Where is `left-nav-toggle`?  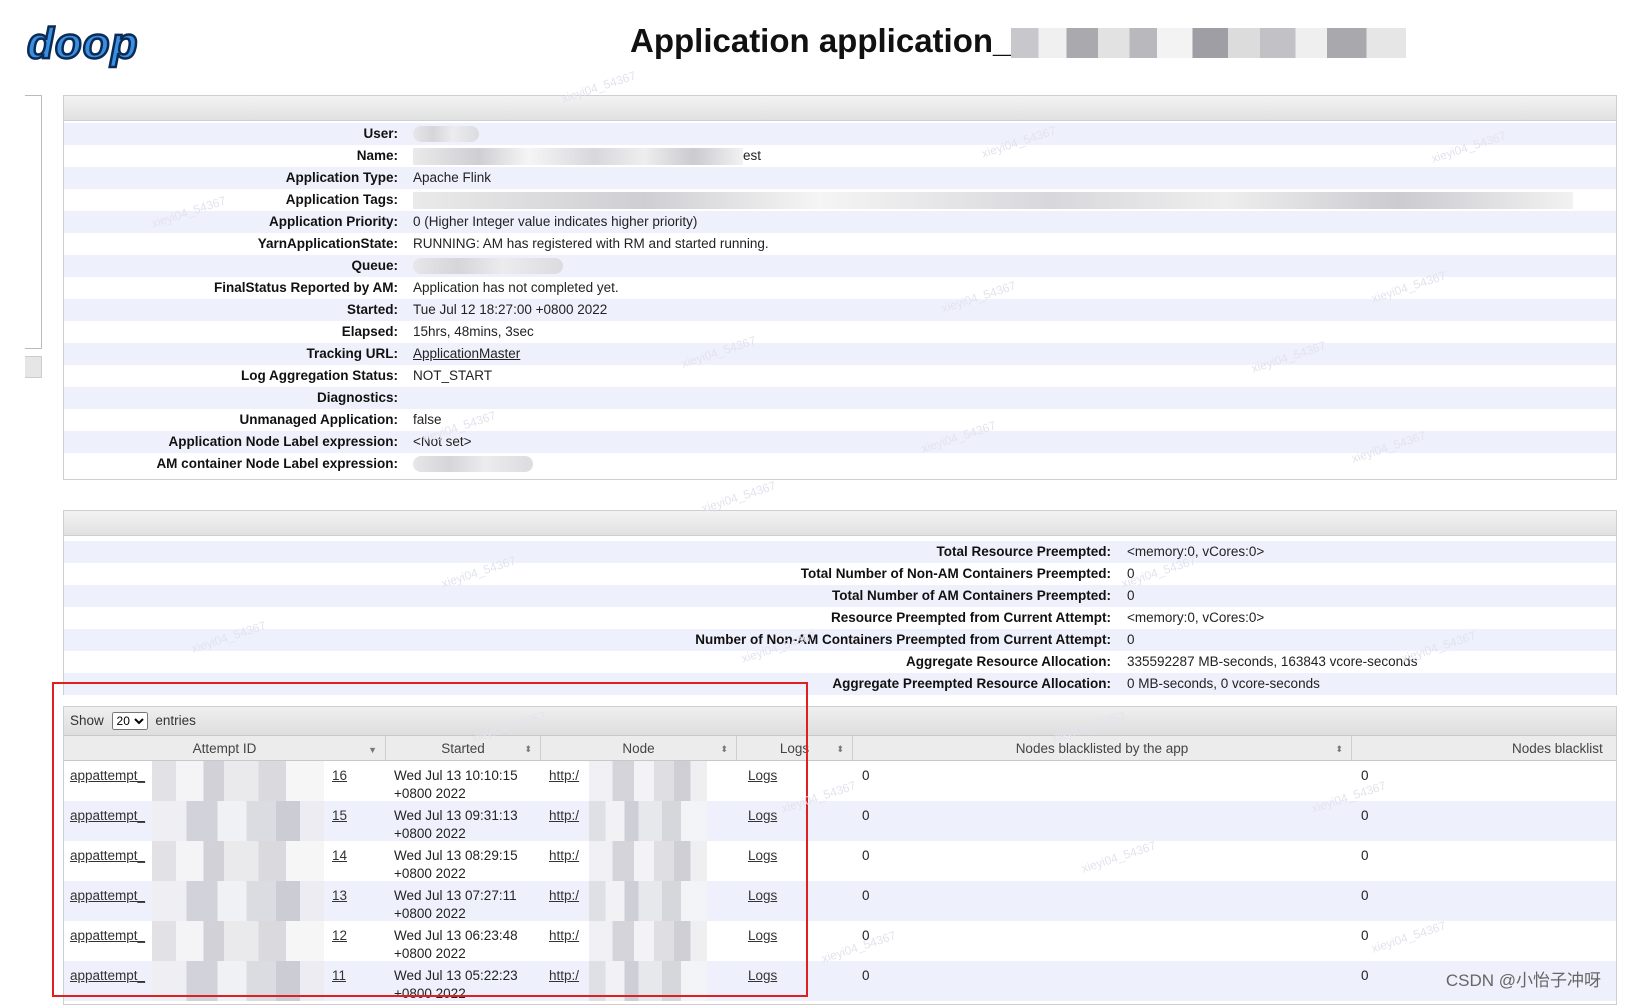
left-nav-toggle is located at coordinates (33, 367).